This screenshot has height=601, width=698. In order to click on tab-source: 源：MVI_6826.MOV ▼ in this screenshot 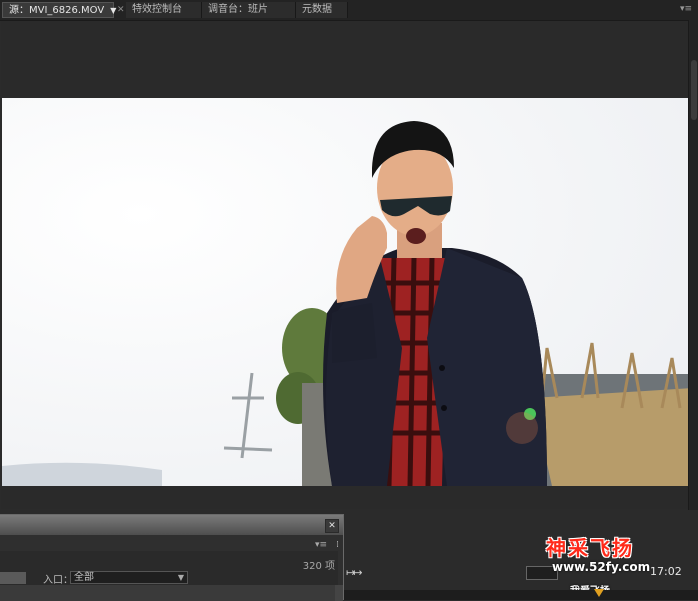, I will do `click(59, 10)`.